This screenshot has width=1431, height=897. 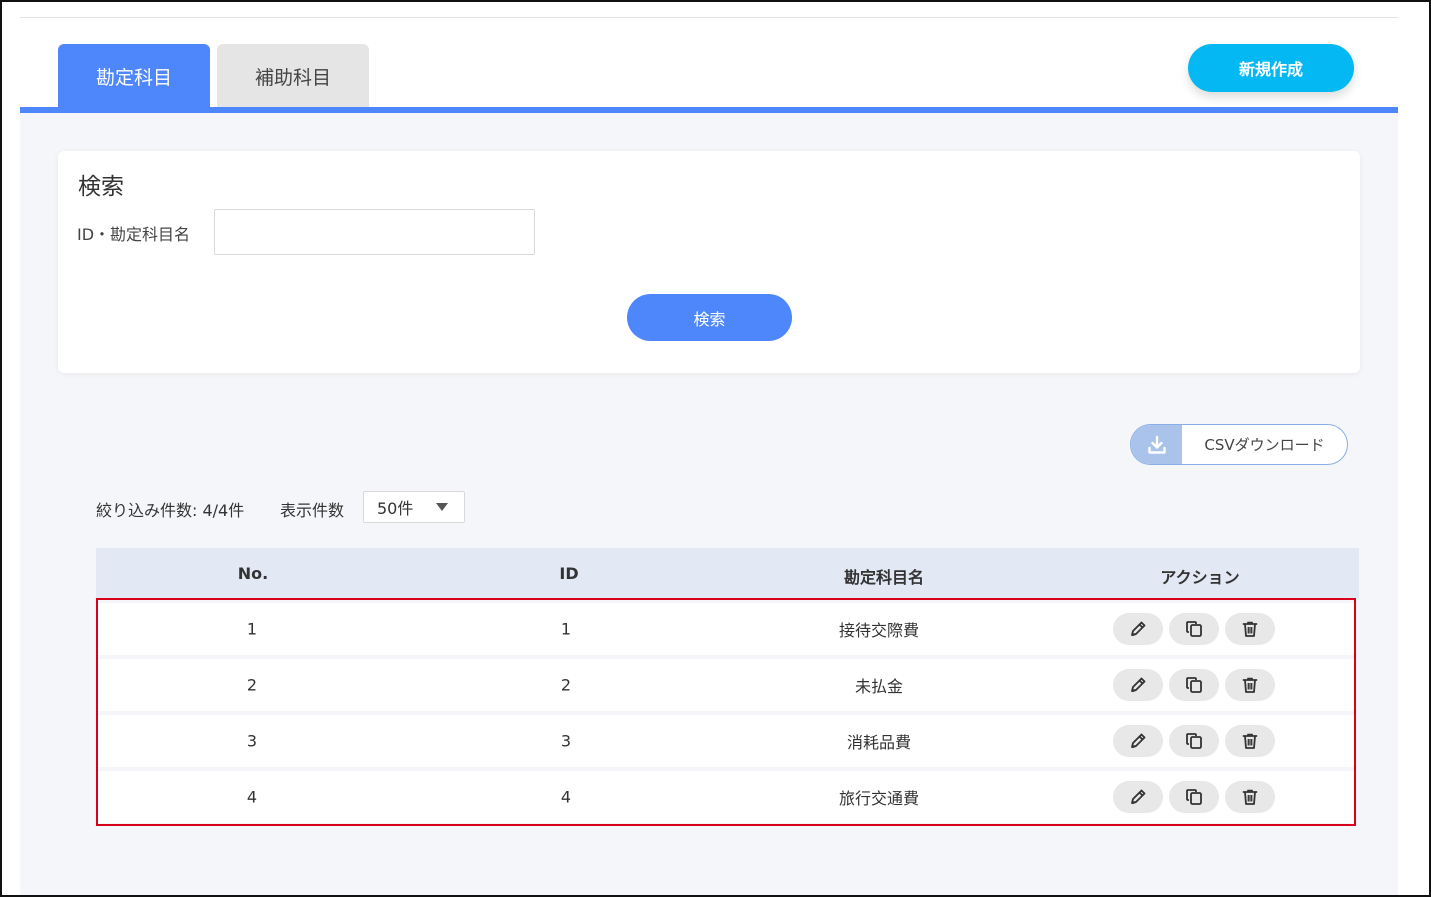 I want to click on search-title: 検索, so click(x=101, y=187).